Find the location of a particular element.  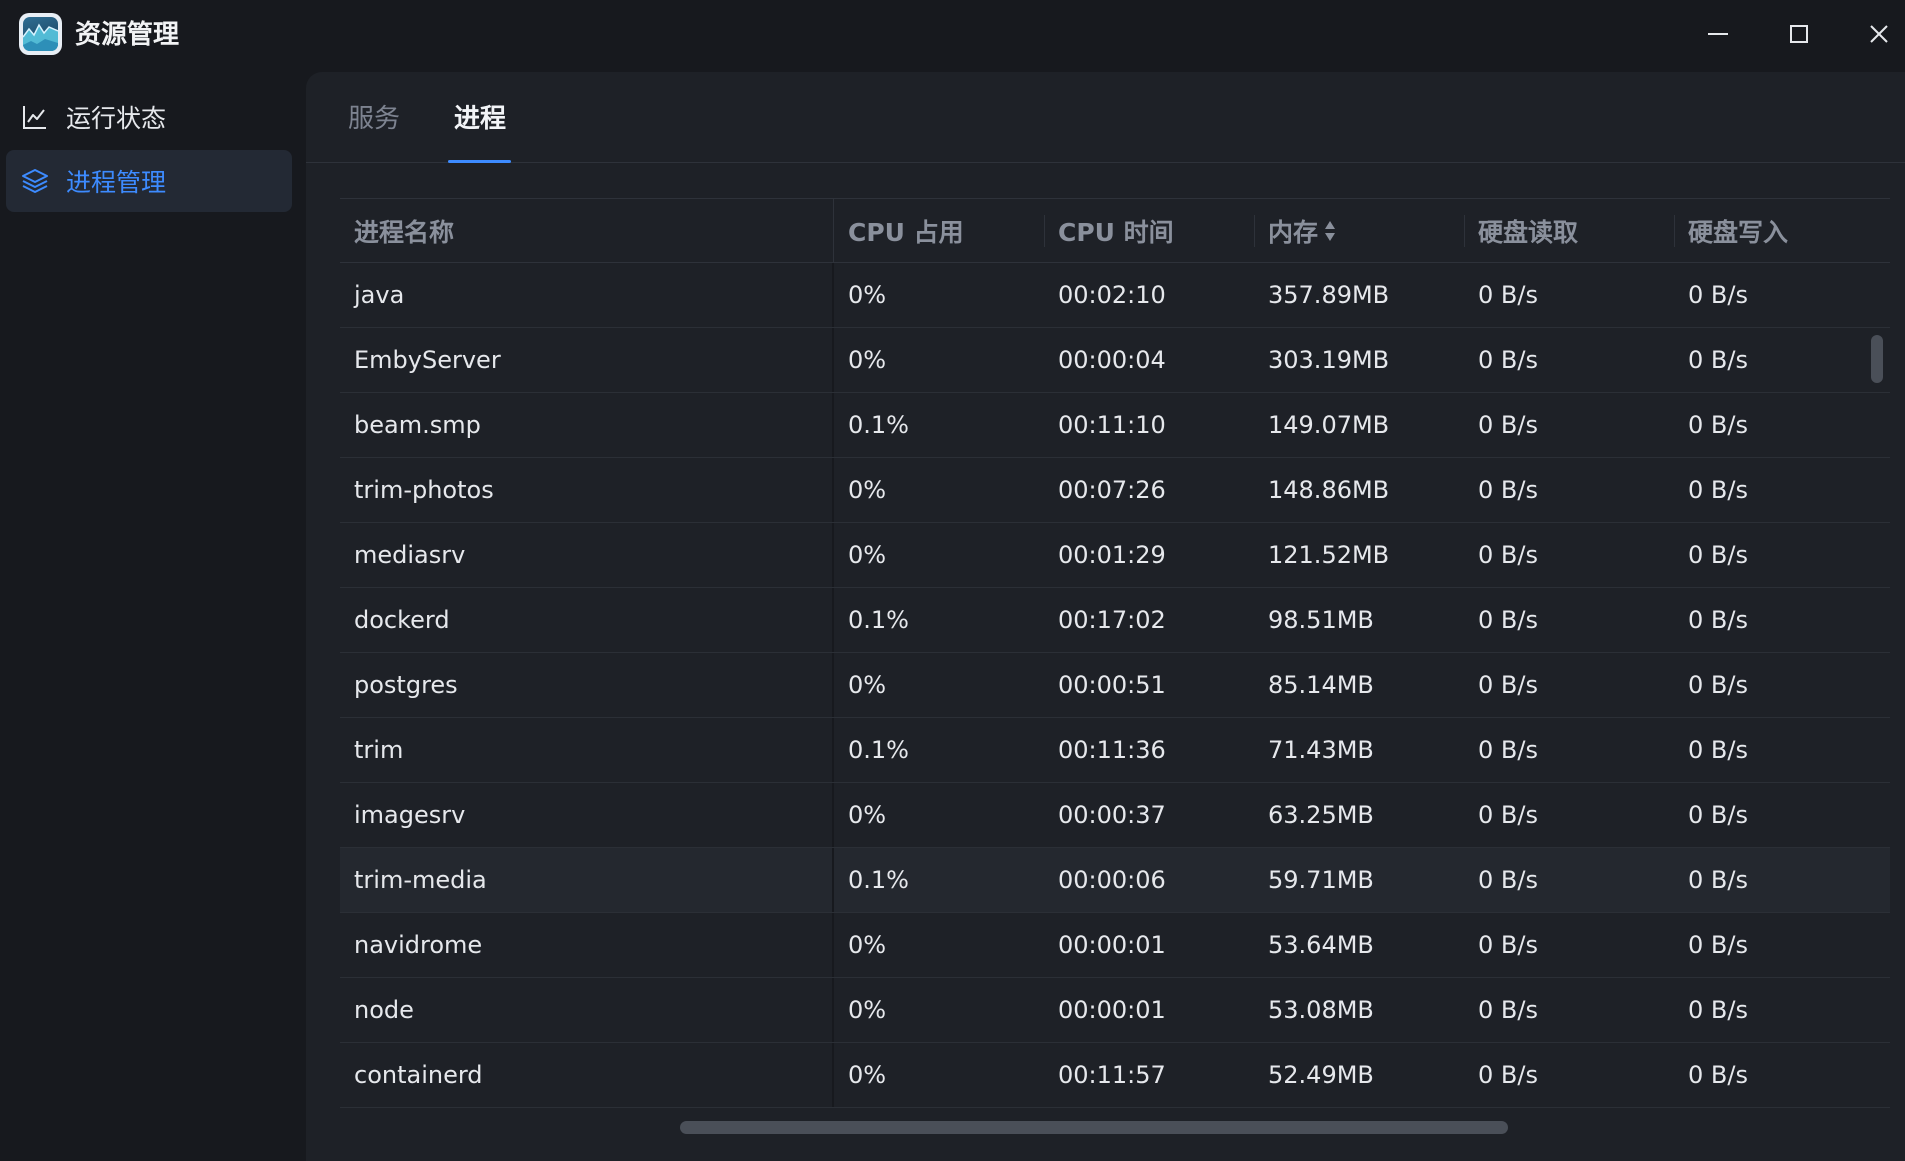

minimize-button is located at coordinates (1718, 34).